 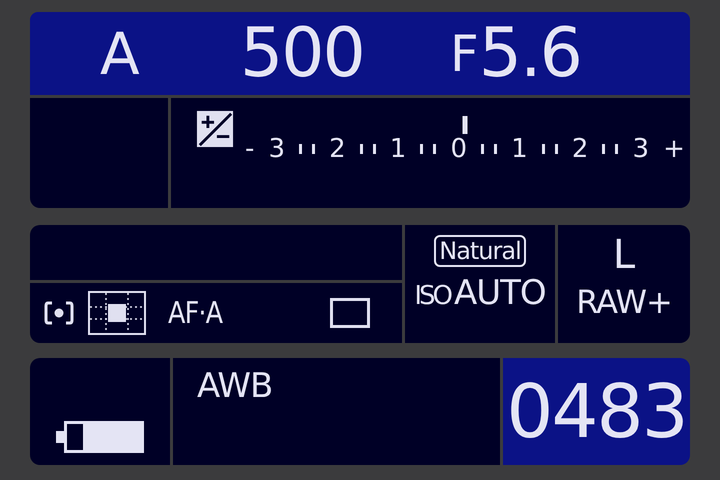 I want to click on metering-icon, so click(x=59, y=313).